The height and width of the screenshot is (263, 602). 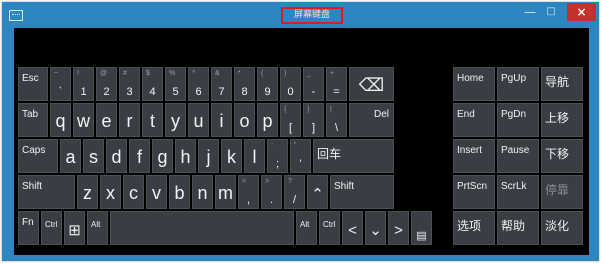 What do you see at coordinates (329, 228) in the screenshot?
I see `key-ctrl-right: Ctrl` at bounding box center [329, 228].